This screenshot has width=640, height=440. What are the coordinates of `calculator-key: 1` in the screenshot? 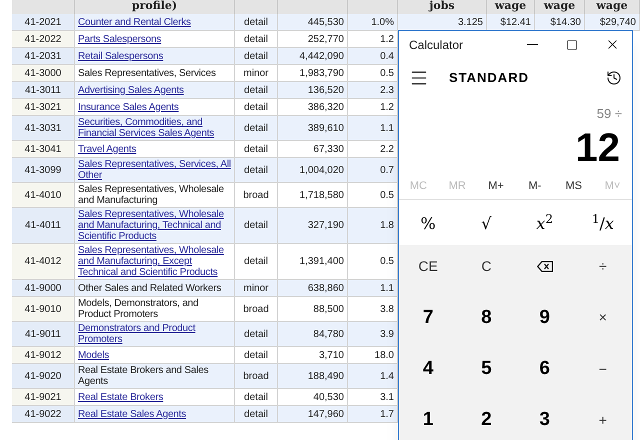 It's located at (428, 419).